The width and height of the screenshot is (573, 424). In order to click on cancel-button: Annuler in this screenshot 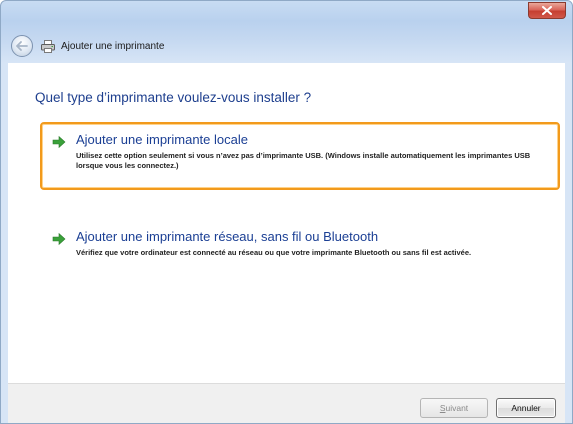, I will do `click(526, 408)`.